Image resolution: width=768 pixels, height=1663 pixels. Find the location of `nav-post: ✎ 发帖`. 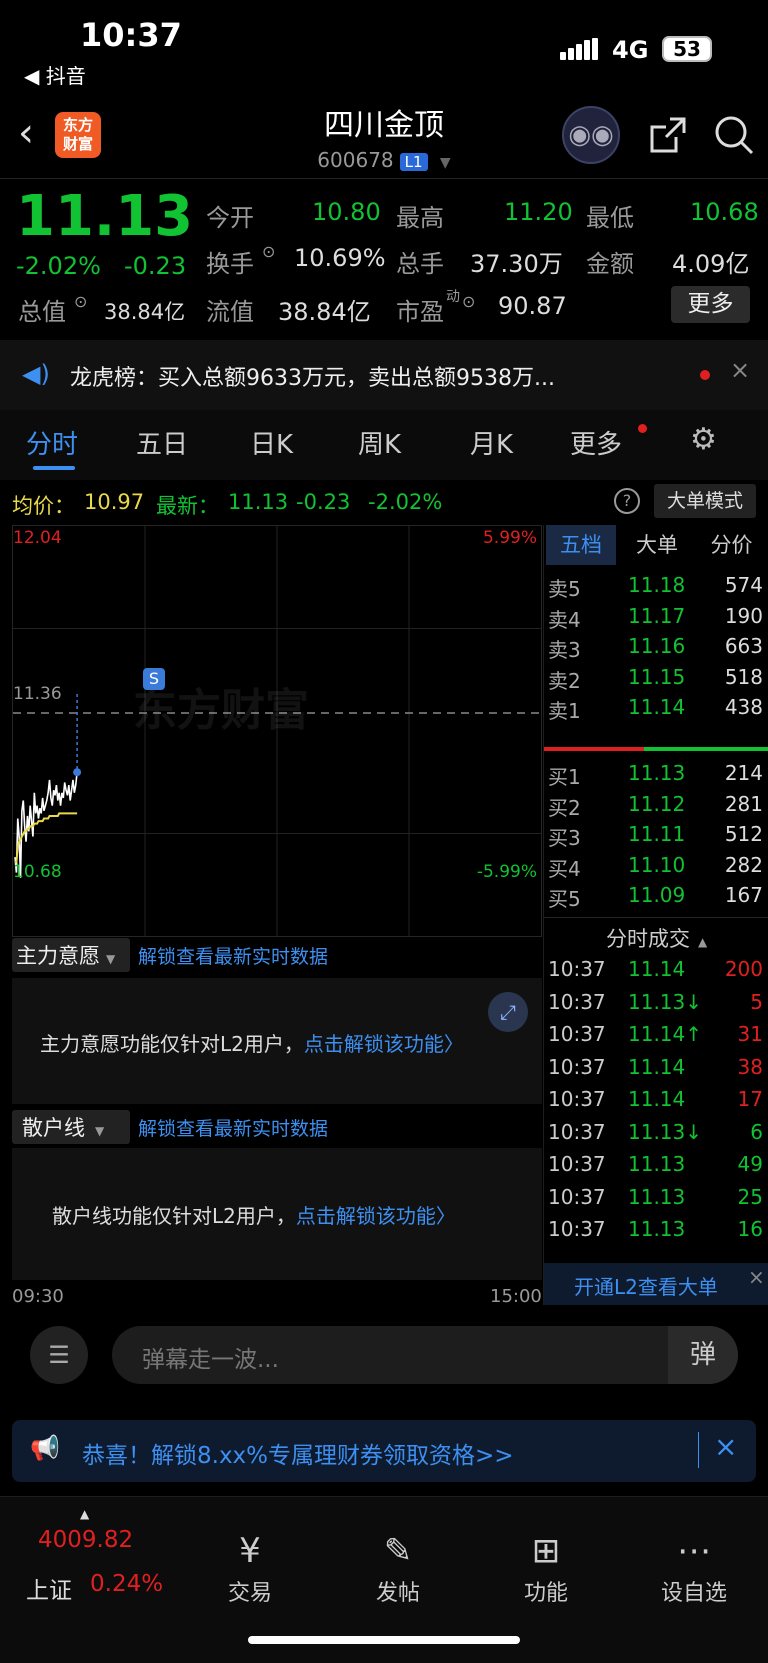

nav-post: ✎ 发帖 is located at coordinates (398, 1567).